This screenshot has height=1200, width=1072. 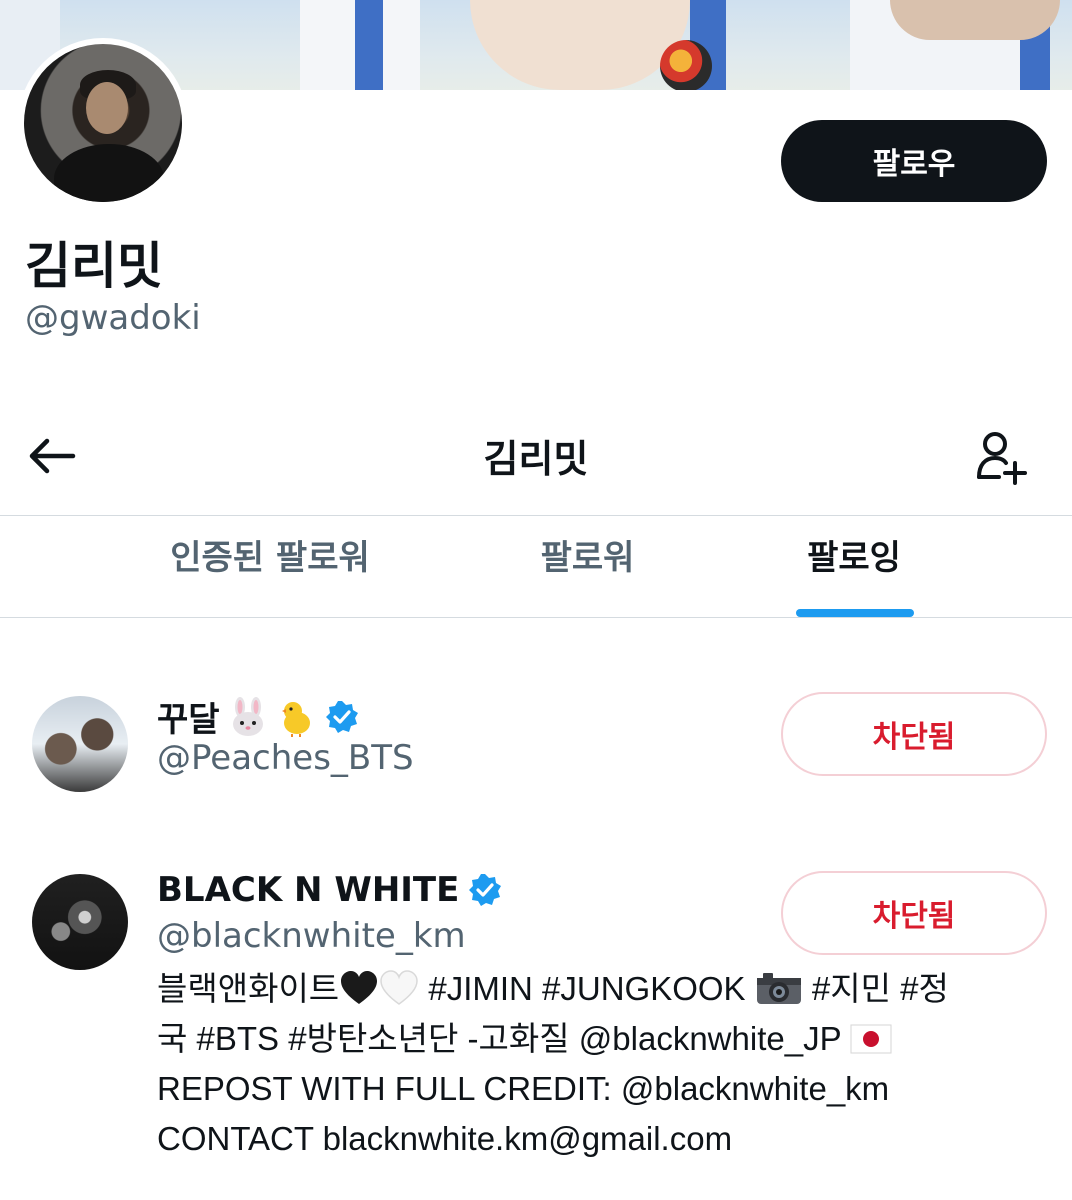 What do you see at coordinates (504, 1038) in the screenshot?
I see `bio-text: 국 #BTS #방탄소년단 -고화질 @blacknwhite_JP` at bounding box center [504, 1038].